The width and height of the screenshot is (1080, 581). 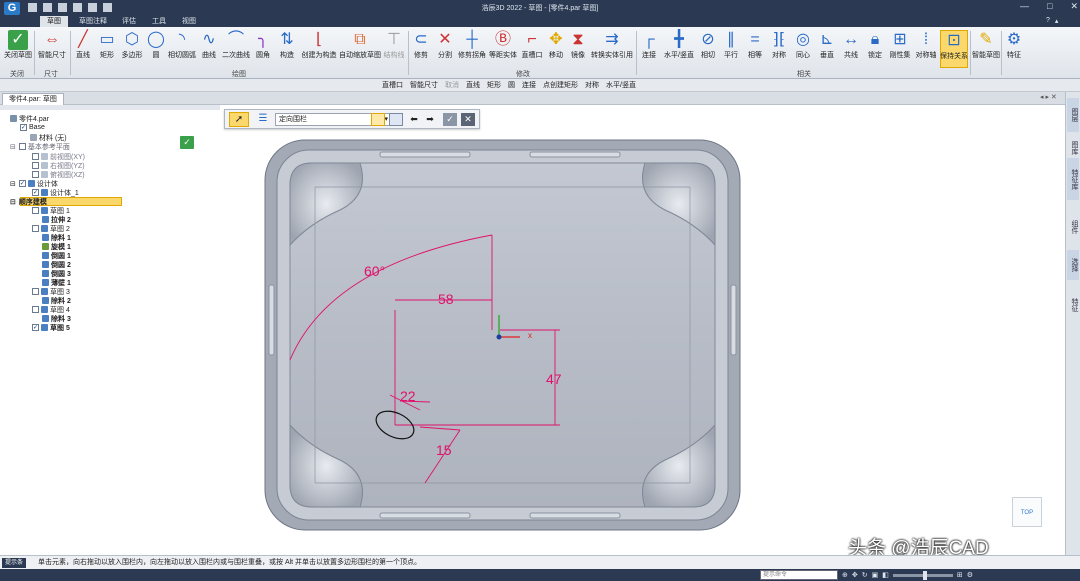 What do you see at coordinates (592, 85) in the screenshot?
I see `strip-symmetric: 对称` at bounding box center [592, 85].